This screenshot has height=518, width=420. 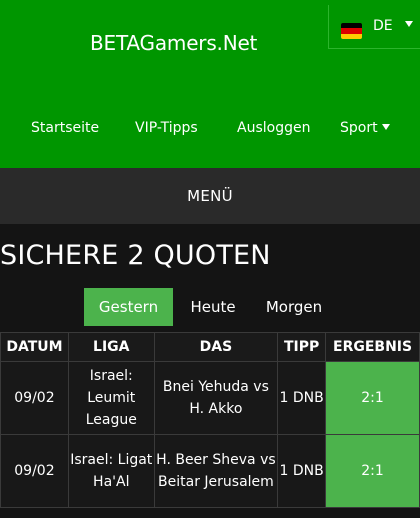 What do you see at coordinates (359, 128) in the screenshot?
I see `nav-sport-label: Sport` at bounding box center [359, 128].